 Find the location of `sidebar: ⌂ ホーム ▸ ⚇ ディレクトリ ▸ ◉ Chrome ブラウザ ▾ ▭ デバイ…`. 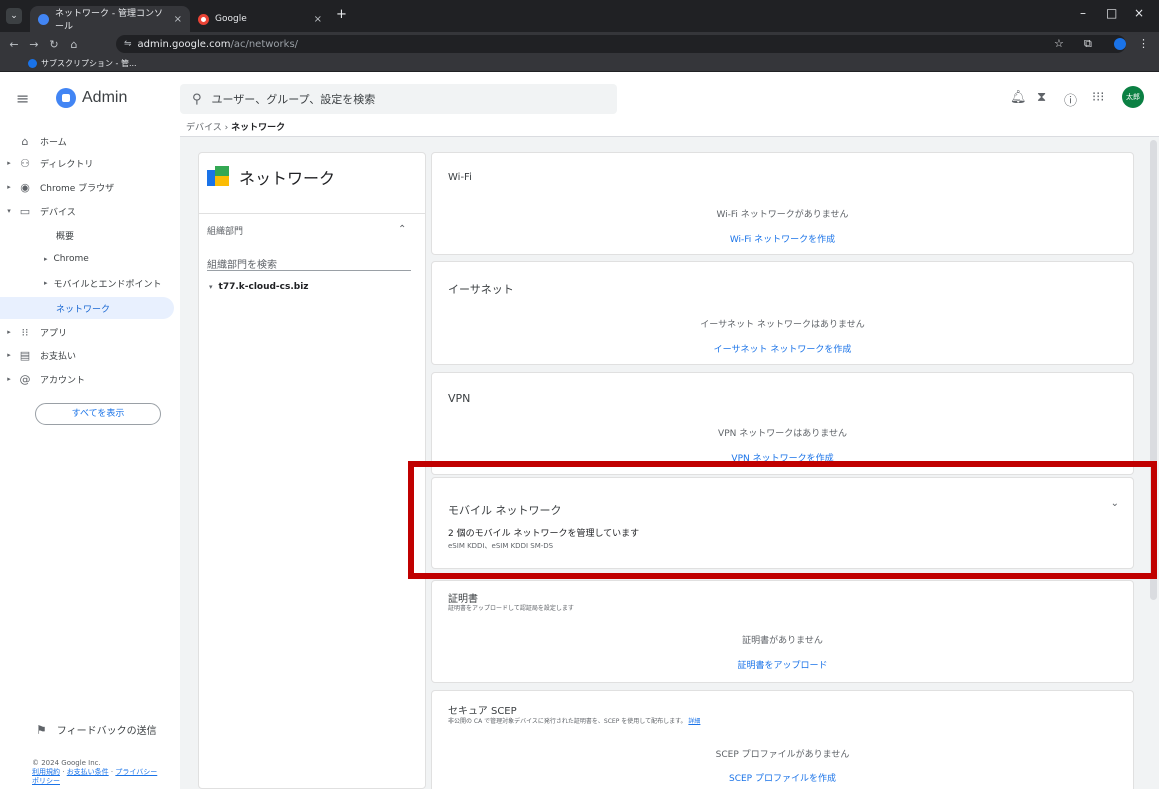

sidebar: ⌂ ホーム ▸ ⚇ ディレクトリ ▸ ◉ Chrome ブラウザ ▾ ▭ デバイ… is located at coordinates (90, 457).